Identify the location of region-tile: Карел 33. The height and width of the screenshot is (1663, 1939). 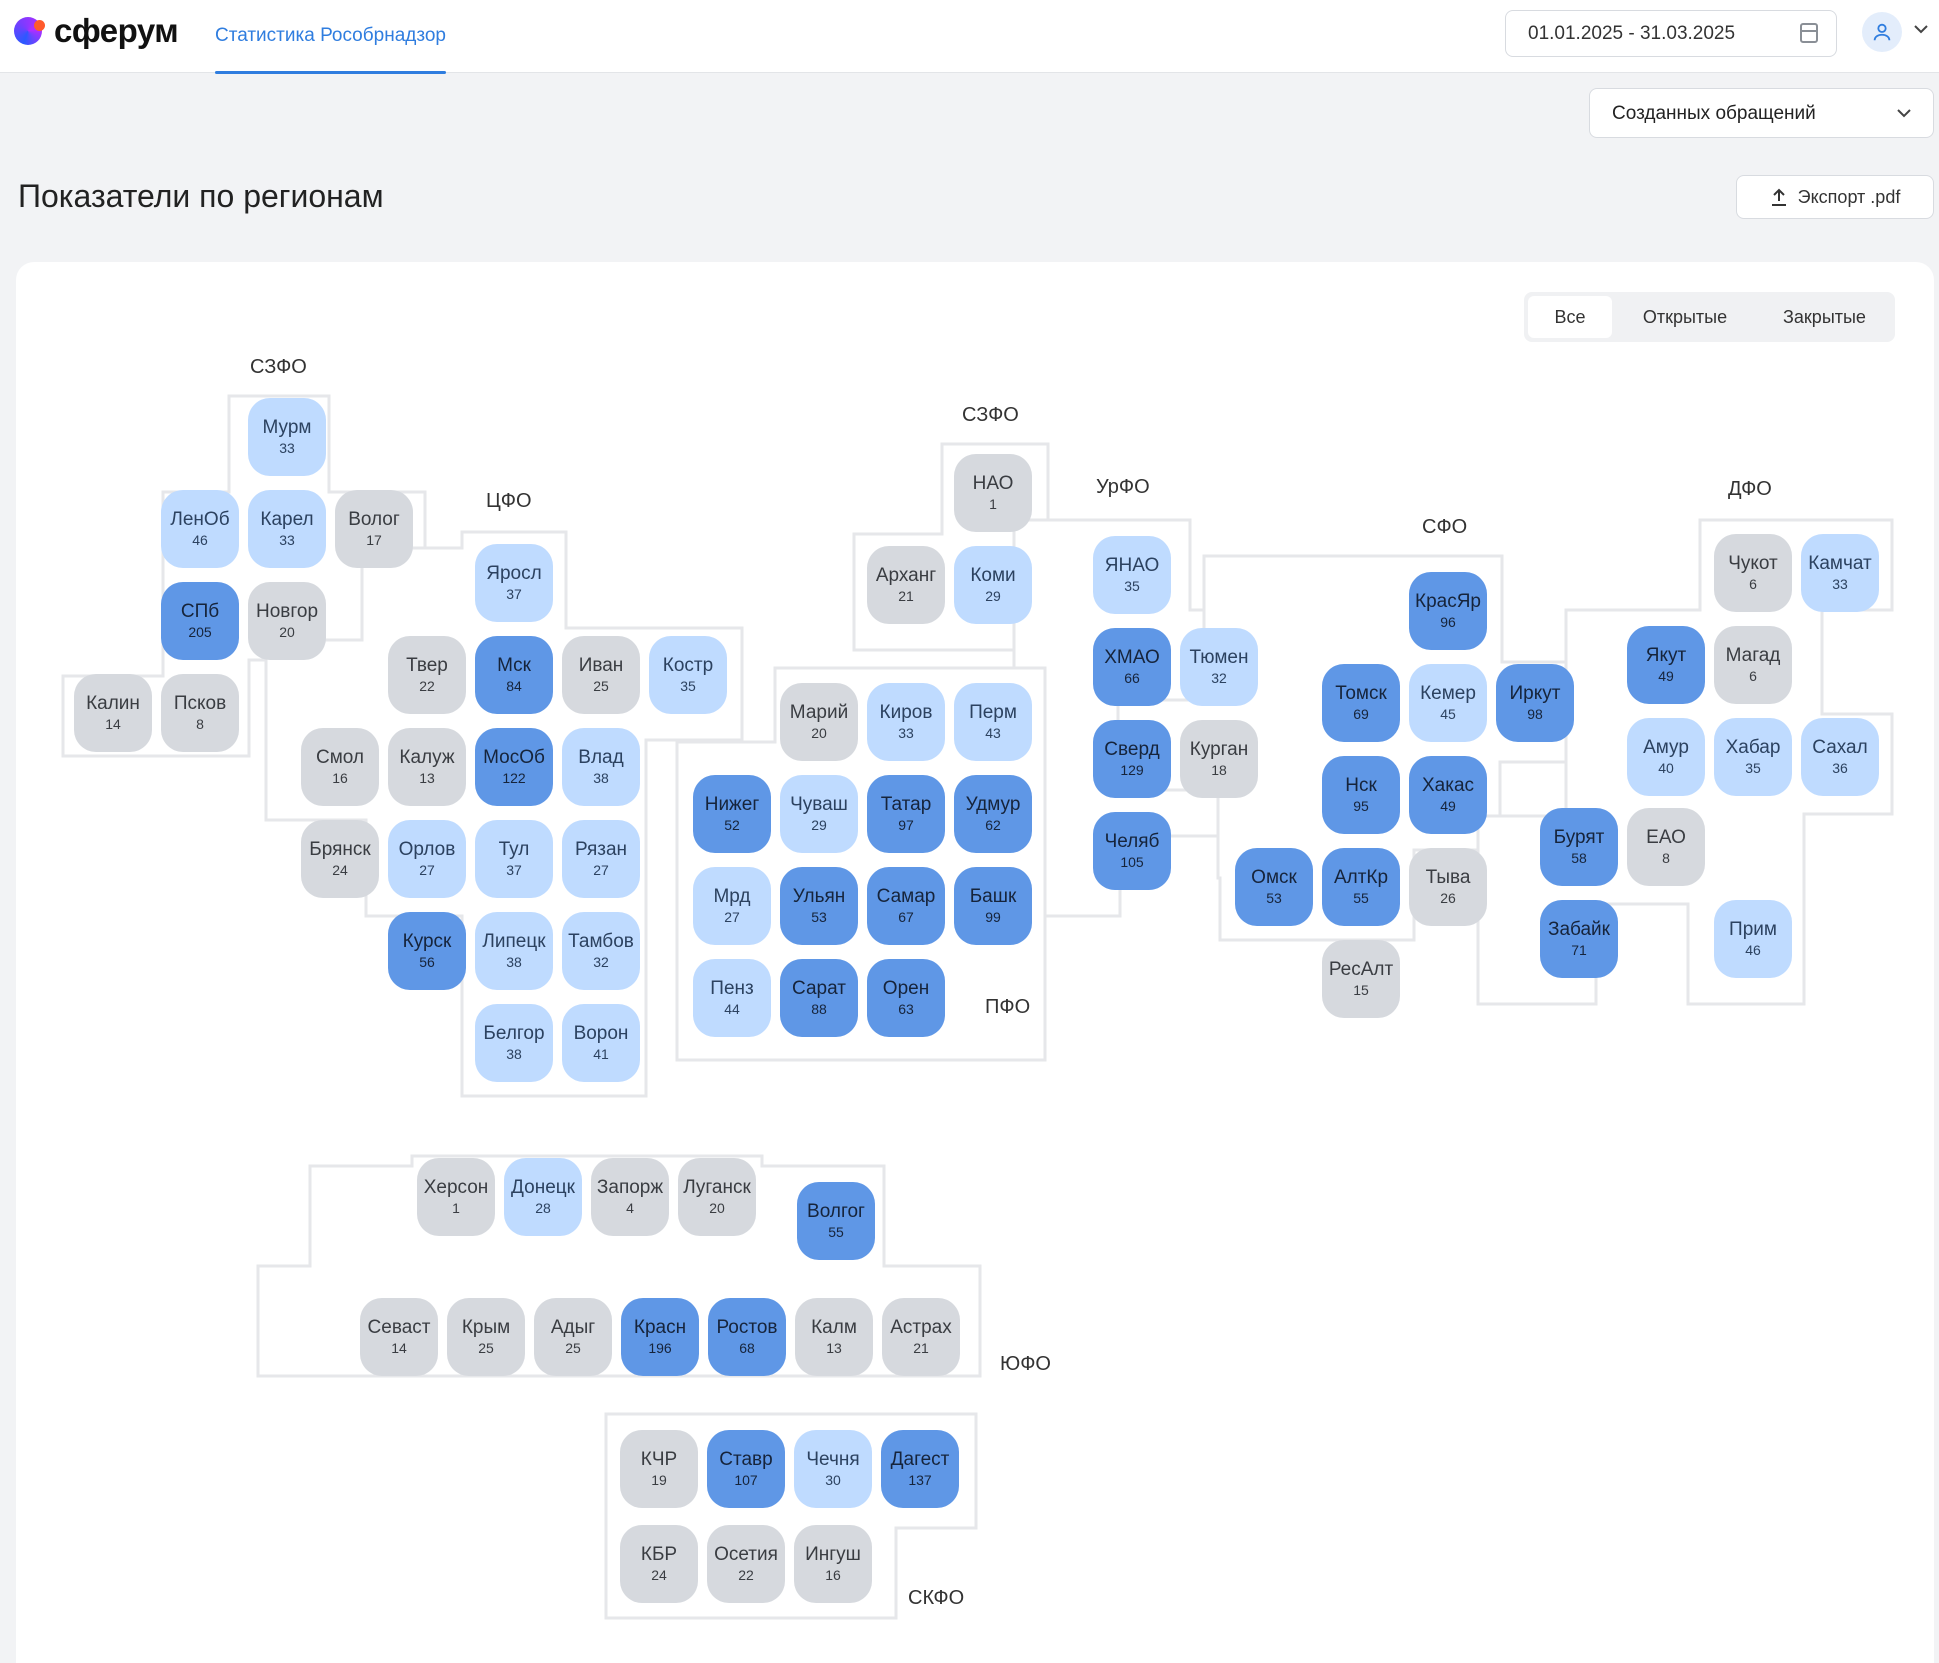
(287, 529).